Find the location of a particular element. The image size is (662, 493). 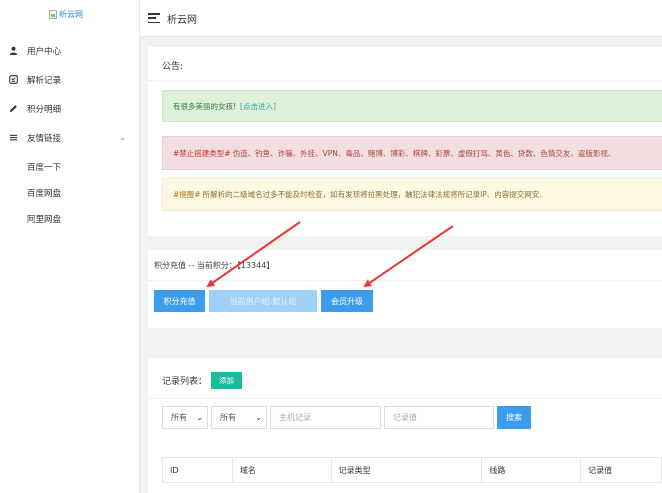

notice-enter-link: [点击进入] is located at coordinates (258, 106).